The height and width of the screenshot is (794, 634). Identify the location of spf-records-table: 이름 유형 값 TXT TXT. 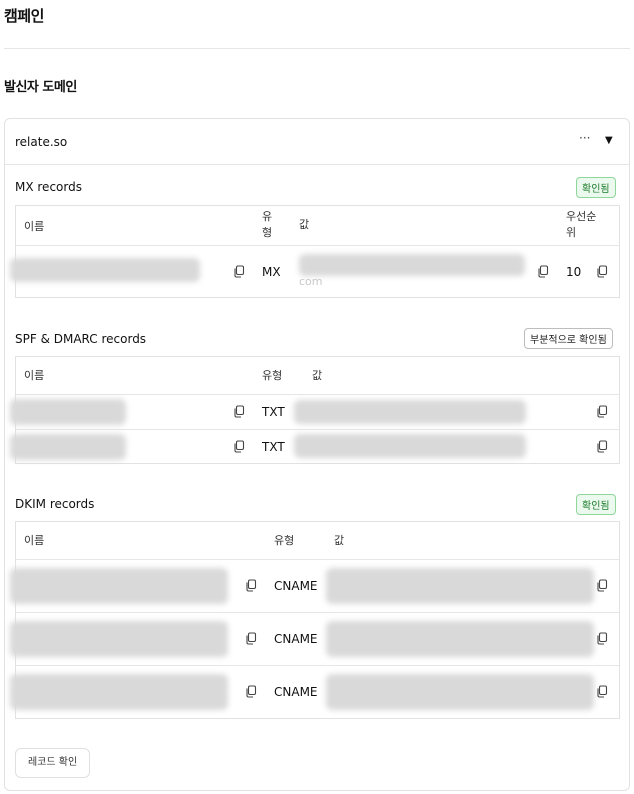
(315, 410).